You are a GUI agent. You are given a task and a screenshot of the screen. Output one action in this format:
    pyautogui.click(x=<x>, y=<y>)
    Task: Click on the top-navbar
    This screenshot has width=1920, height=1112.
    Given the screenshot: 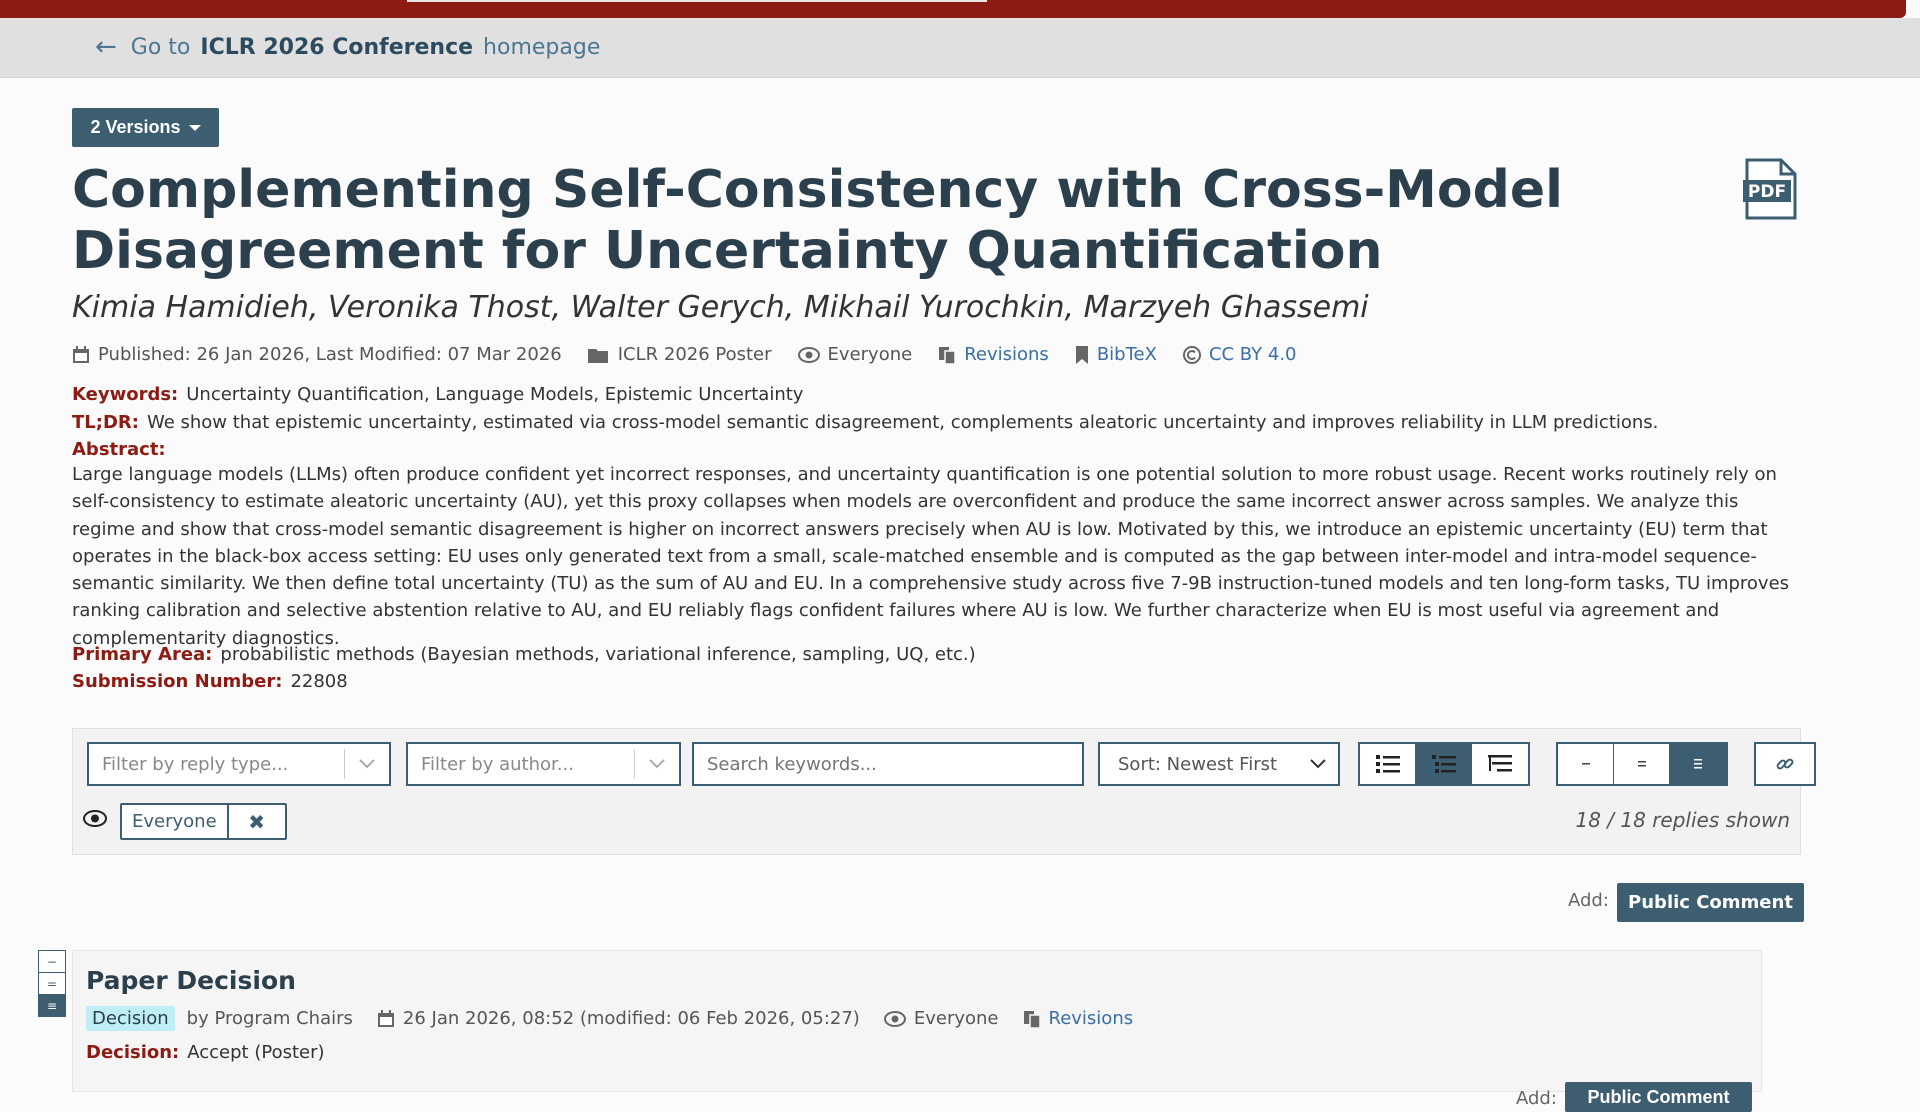 What is the action you would take?
    pyautogui.click(x=953, y=9)
    